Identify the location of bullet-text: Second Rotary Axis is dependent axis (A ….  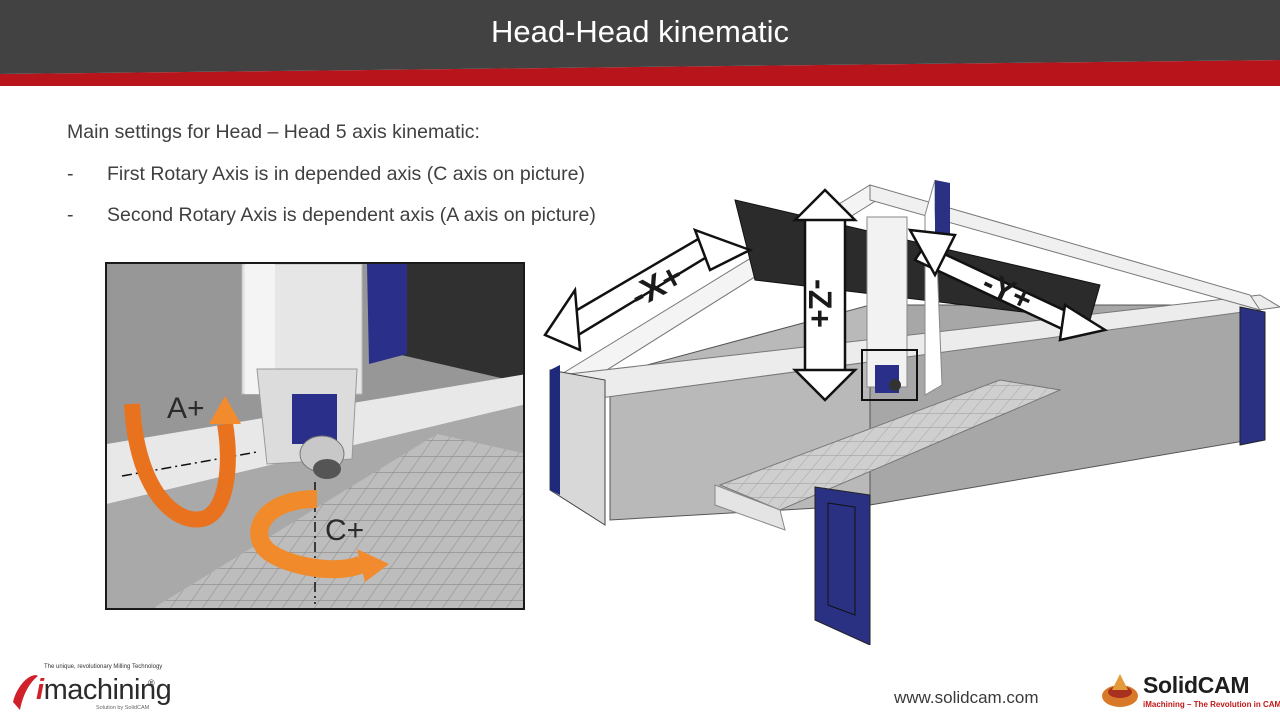
(351, 215).